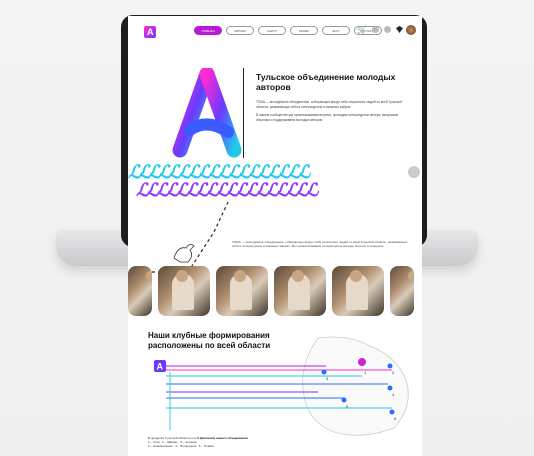 The height and width of the screenshot is (456, 534). Describe the element at coordinates (207, 113) in the screenshot. I see `brand-logo-large` at that location.